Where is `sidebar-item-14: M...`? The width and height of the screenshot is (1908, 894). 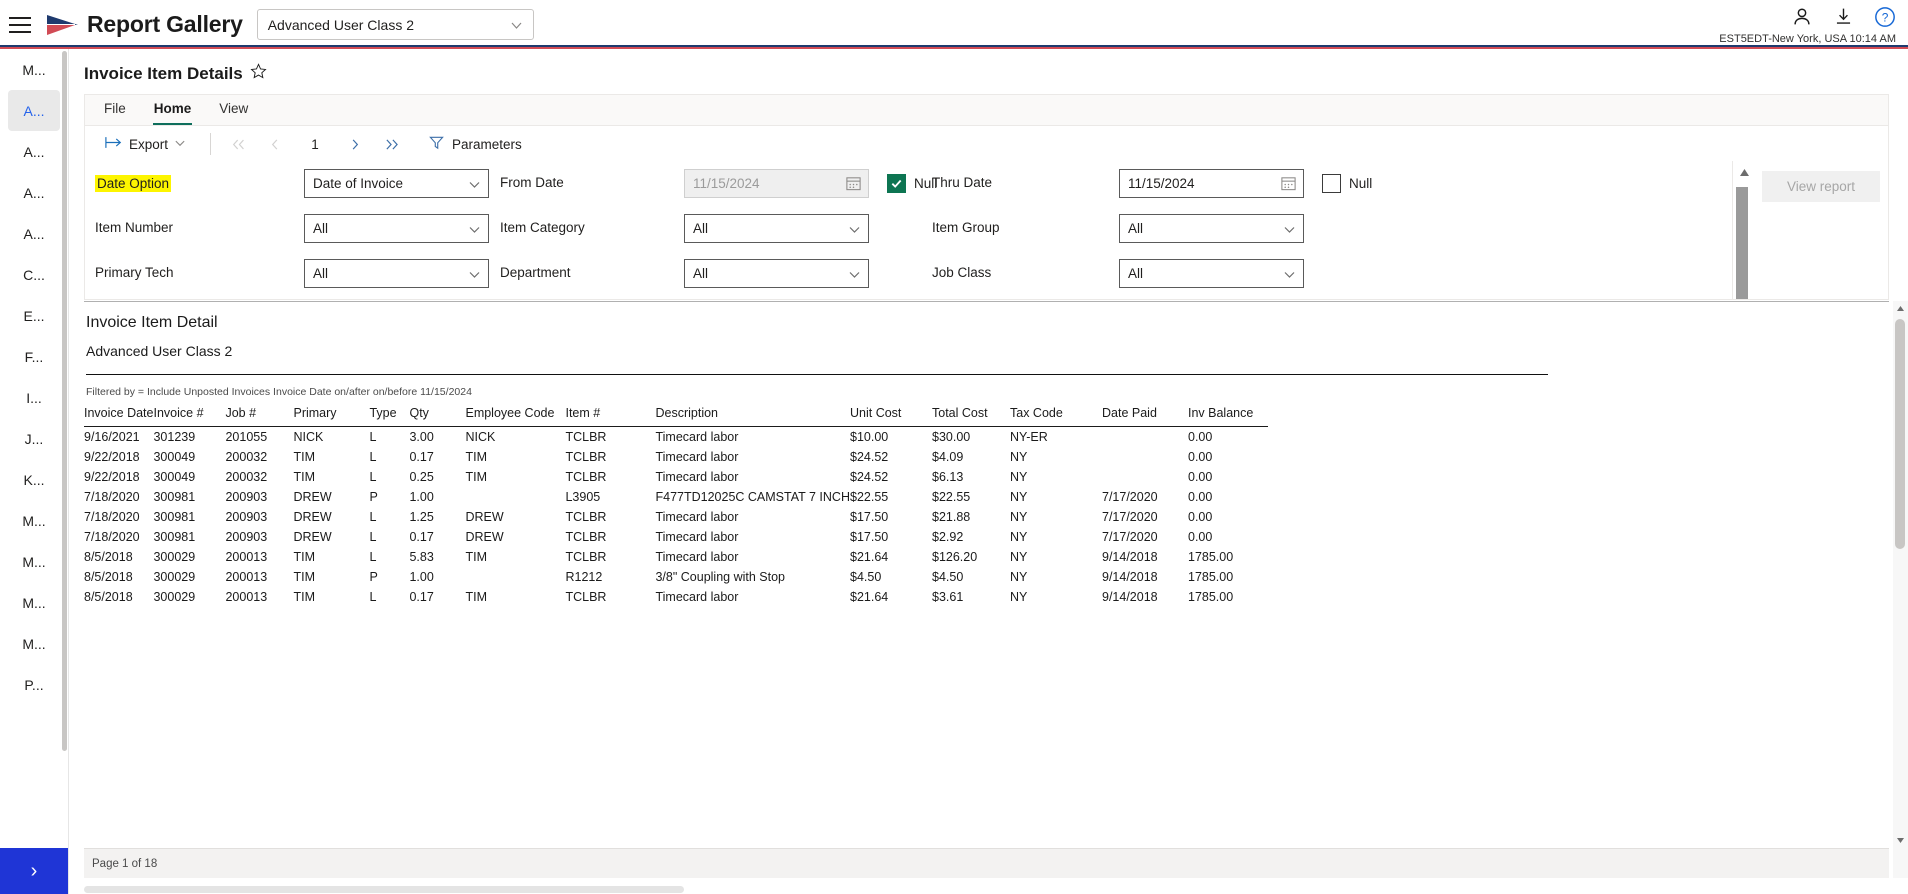
sidebar-item-14: M... is located at coordinates (34, 643).